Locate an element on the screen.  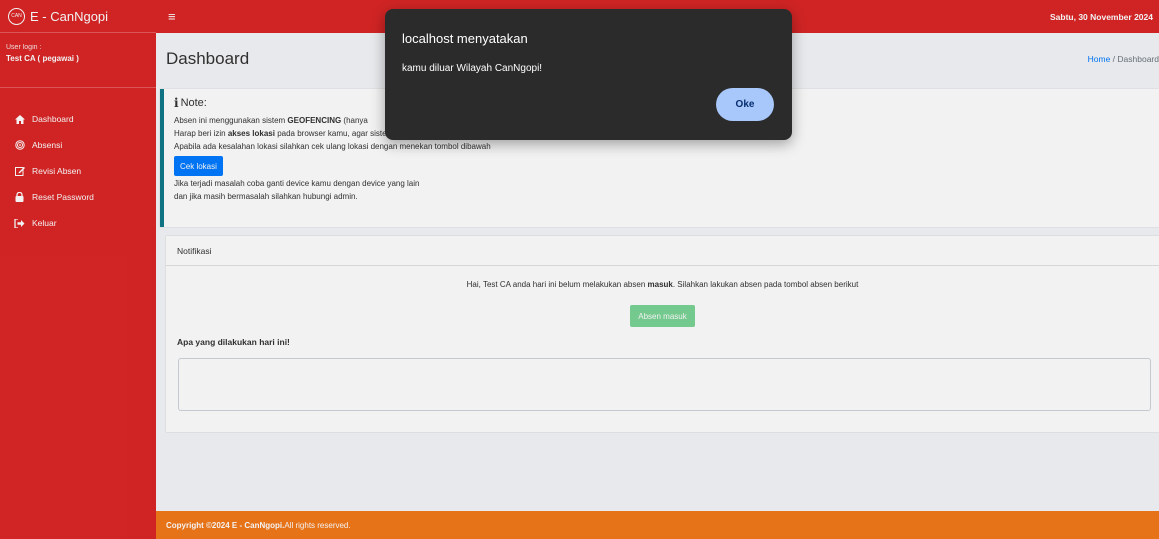
dialog-message: kamu diluar Wilayah CanNgopi! is located at coordinates (472, 68).